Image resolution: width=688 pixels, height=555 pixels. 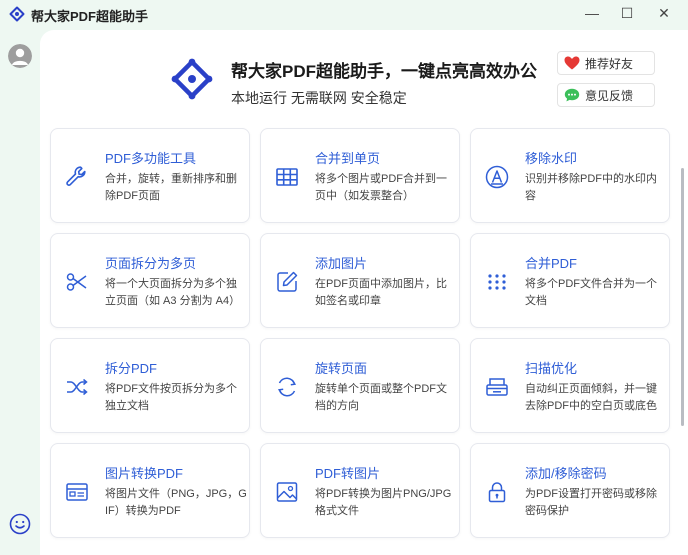 I want to click on tool-card-remove-watermark: 移除水印 识别并移除PDF中的水印内容, so click(x=570, y=175).